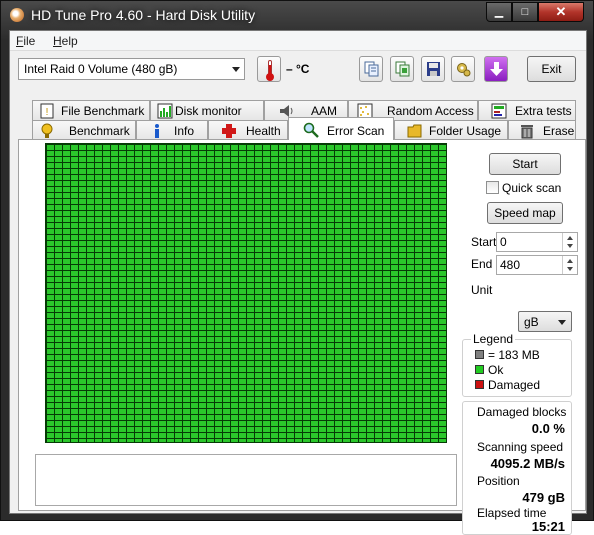  I want to click on menu-help: Help, so click(65, 41).